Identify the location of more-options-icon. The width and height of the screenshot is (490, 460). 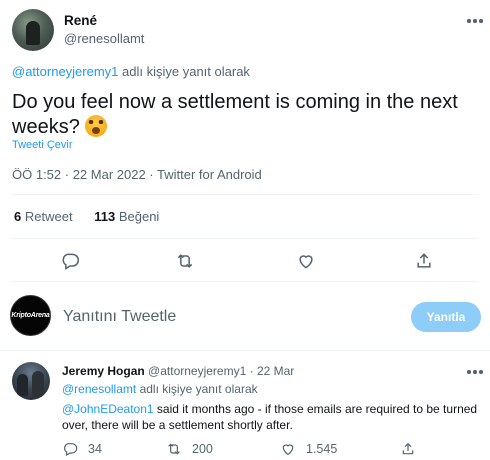
(475, 21).